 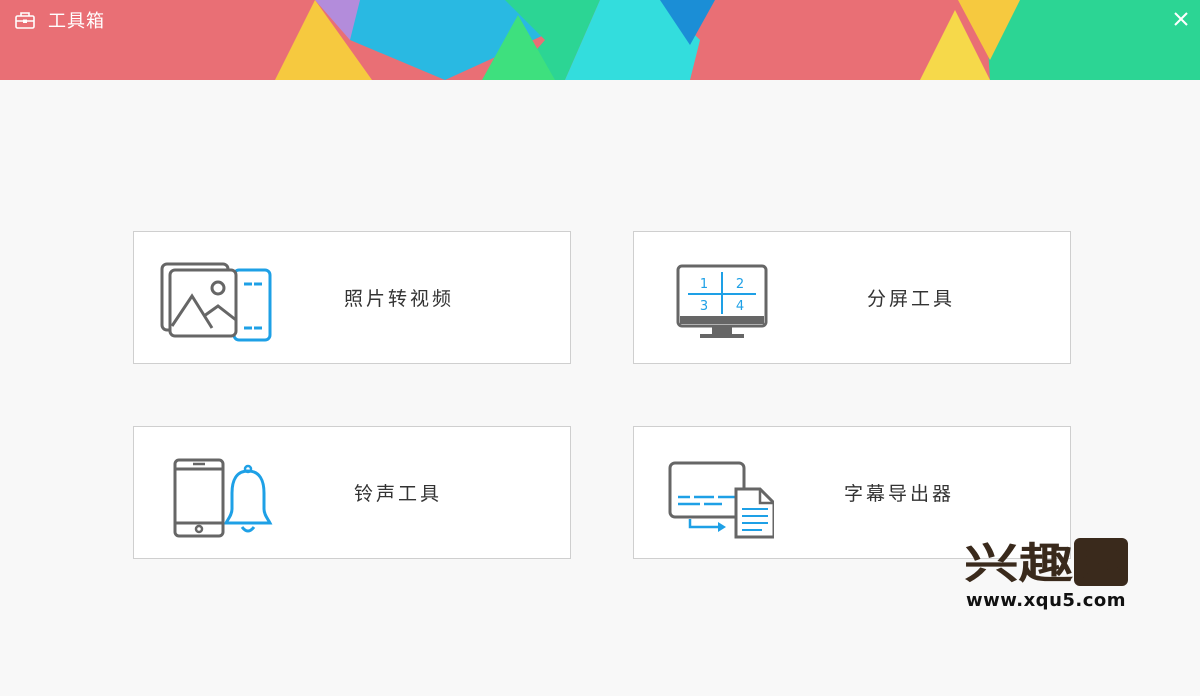 What do you see at coordinates (740, 306) in the screenshot?
I see `screen-number-4: 4` at bounding box center [740, 306].